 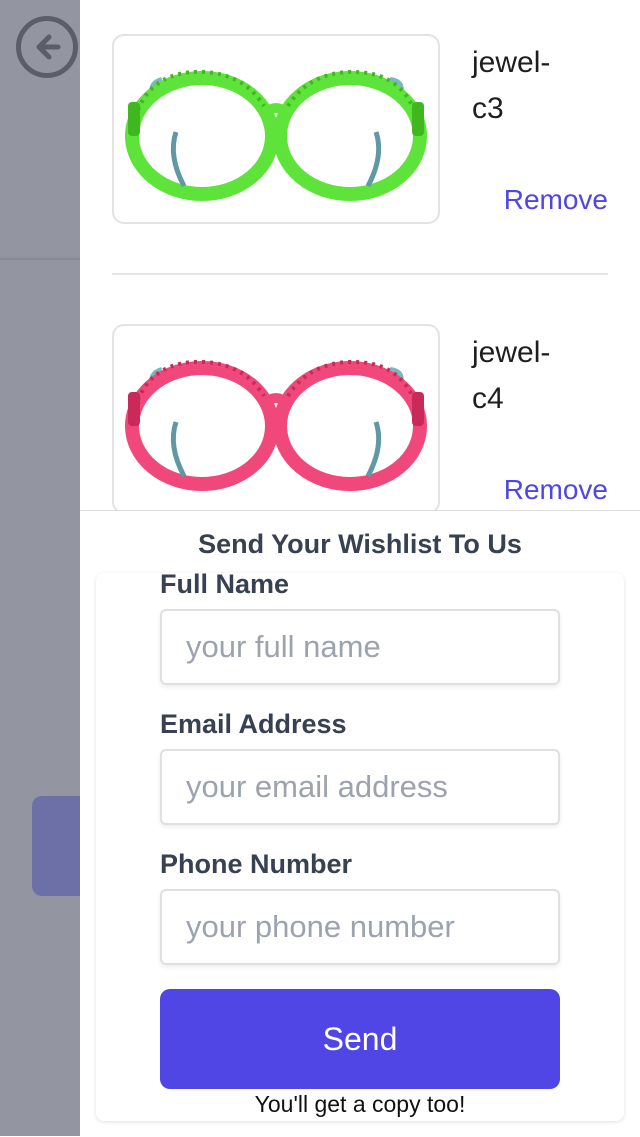 What do you see at coordinates (511, 85) in the screenshot?
I see `product-name: jewel-c3` at bounding box center [511, 85].